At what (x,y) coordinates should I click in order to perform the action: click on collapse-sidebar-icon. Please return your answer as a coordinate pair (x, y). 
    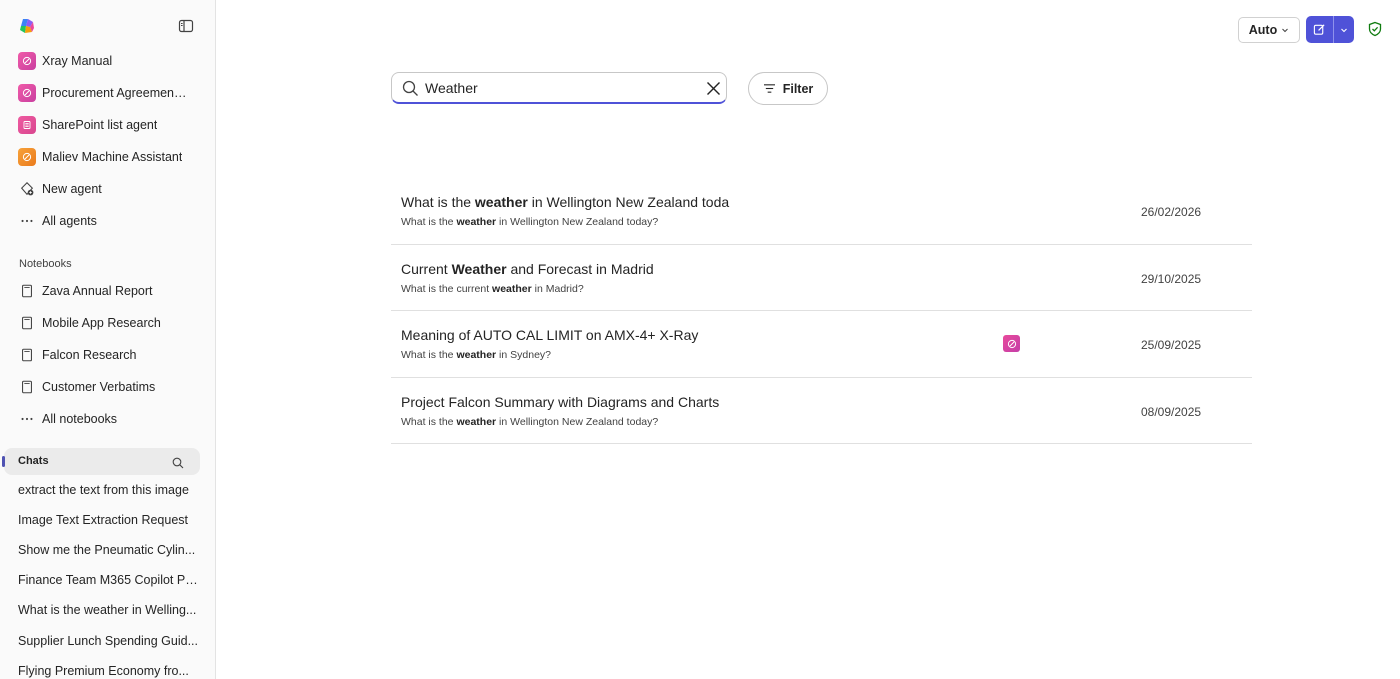
    Looking at the image, I should click on (186, 26).